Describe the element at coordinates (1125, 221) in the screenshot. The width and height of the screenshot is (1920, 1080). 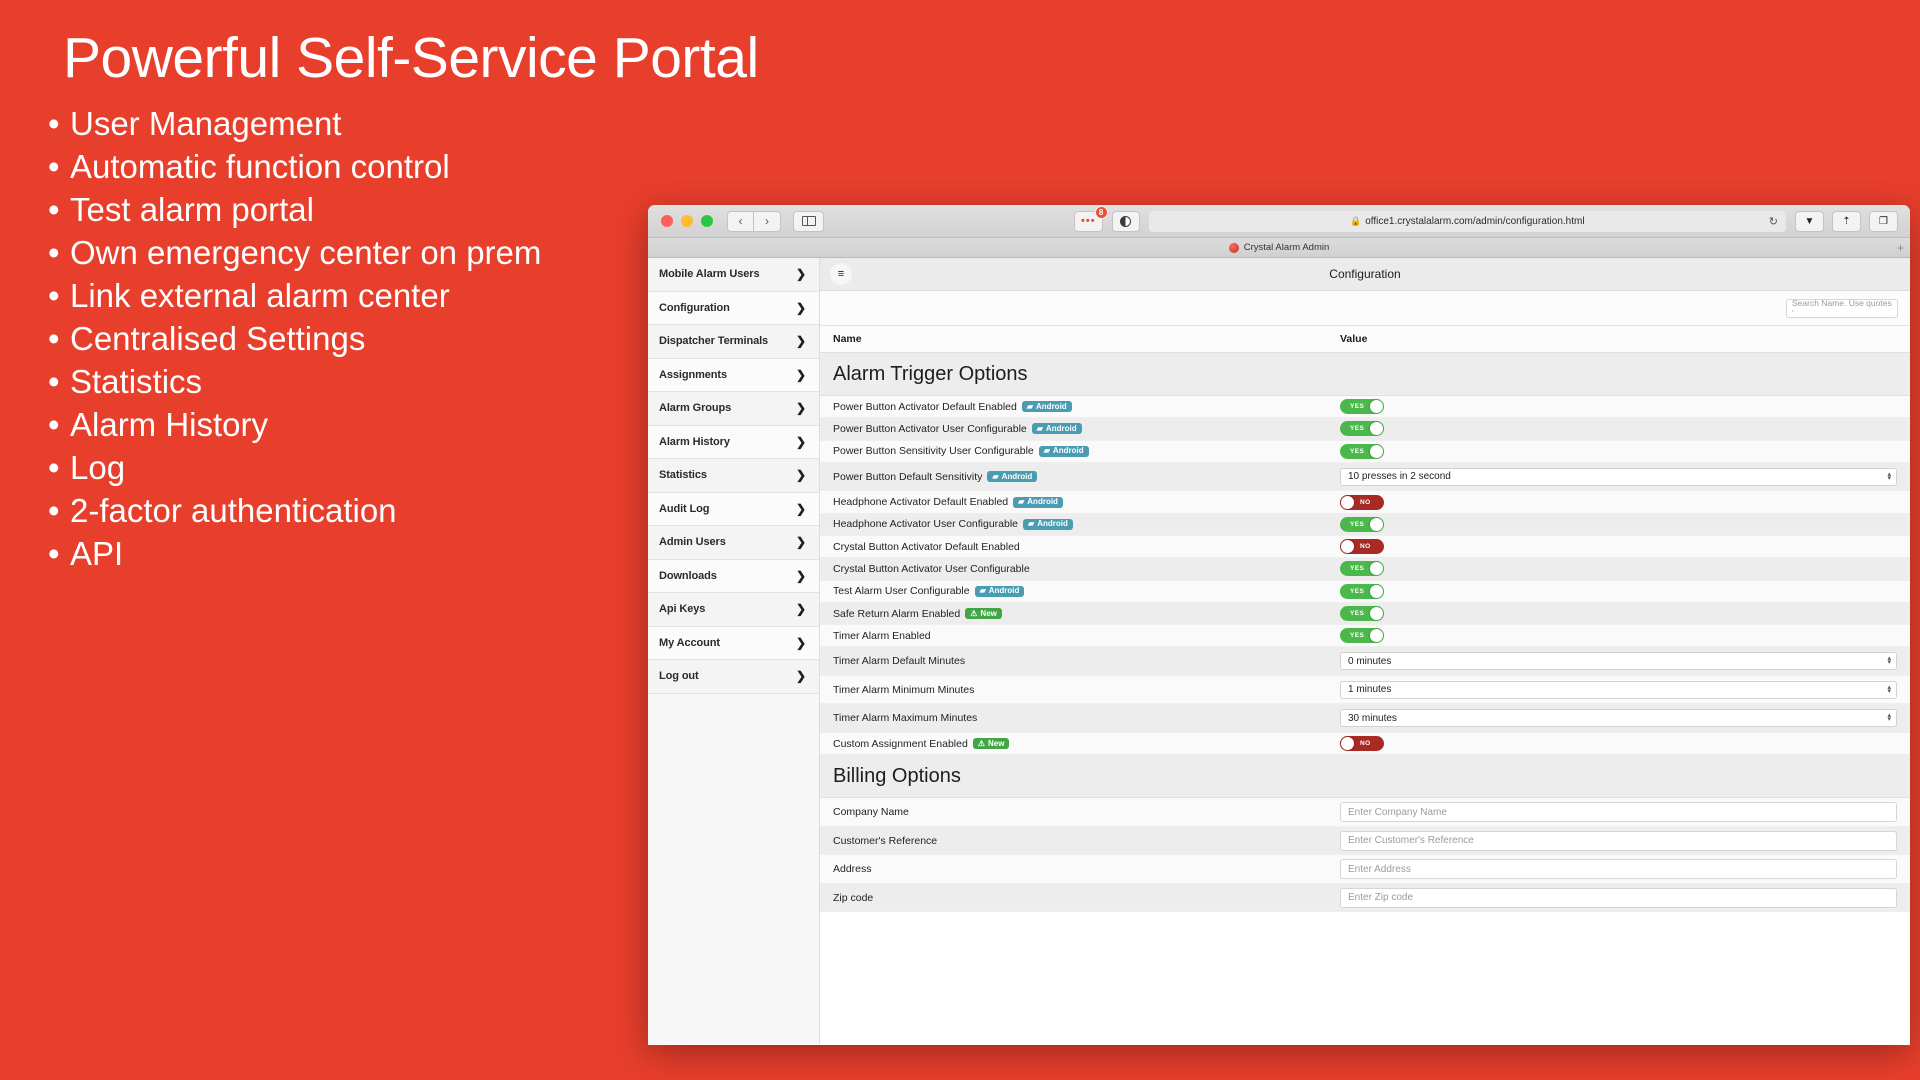
I see `reader-mode-button` at that location.